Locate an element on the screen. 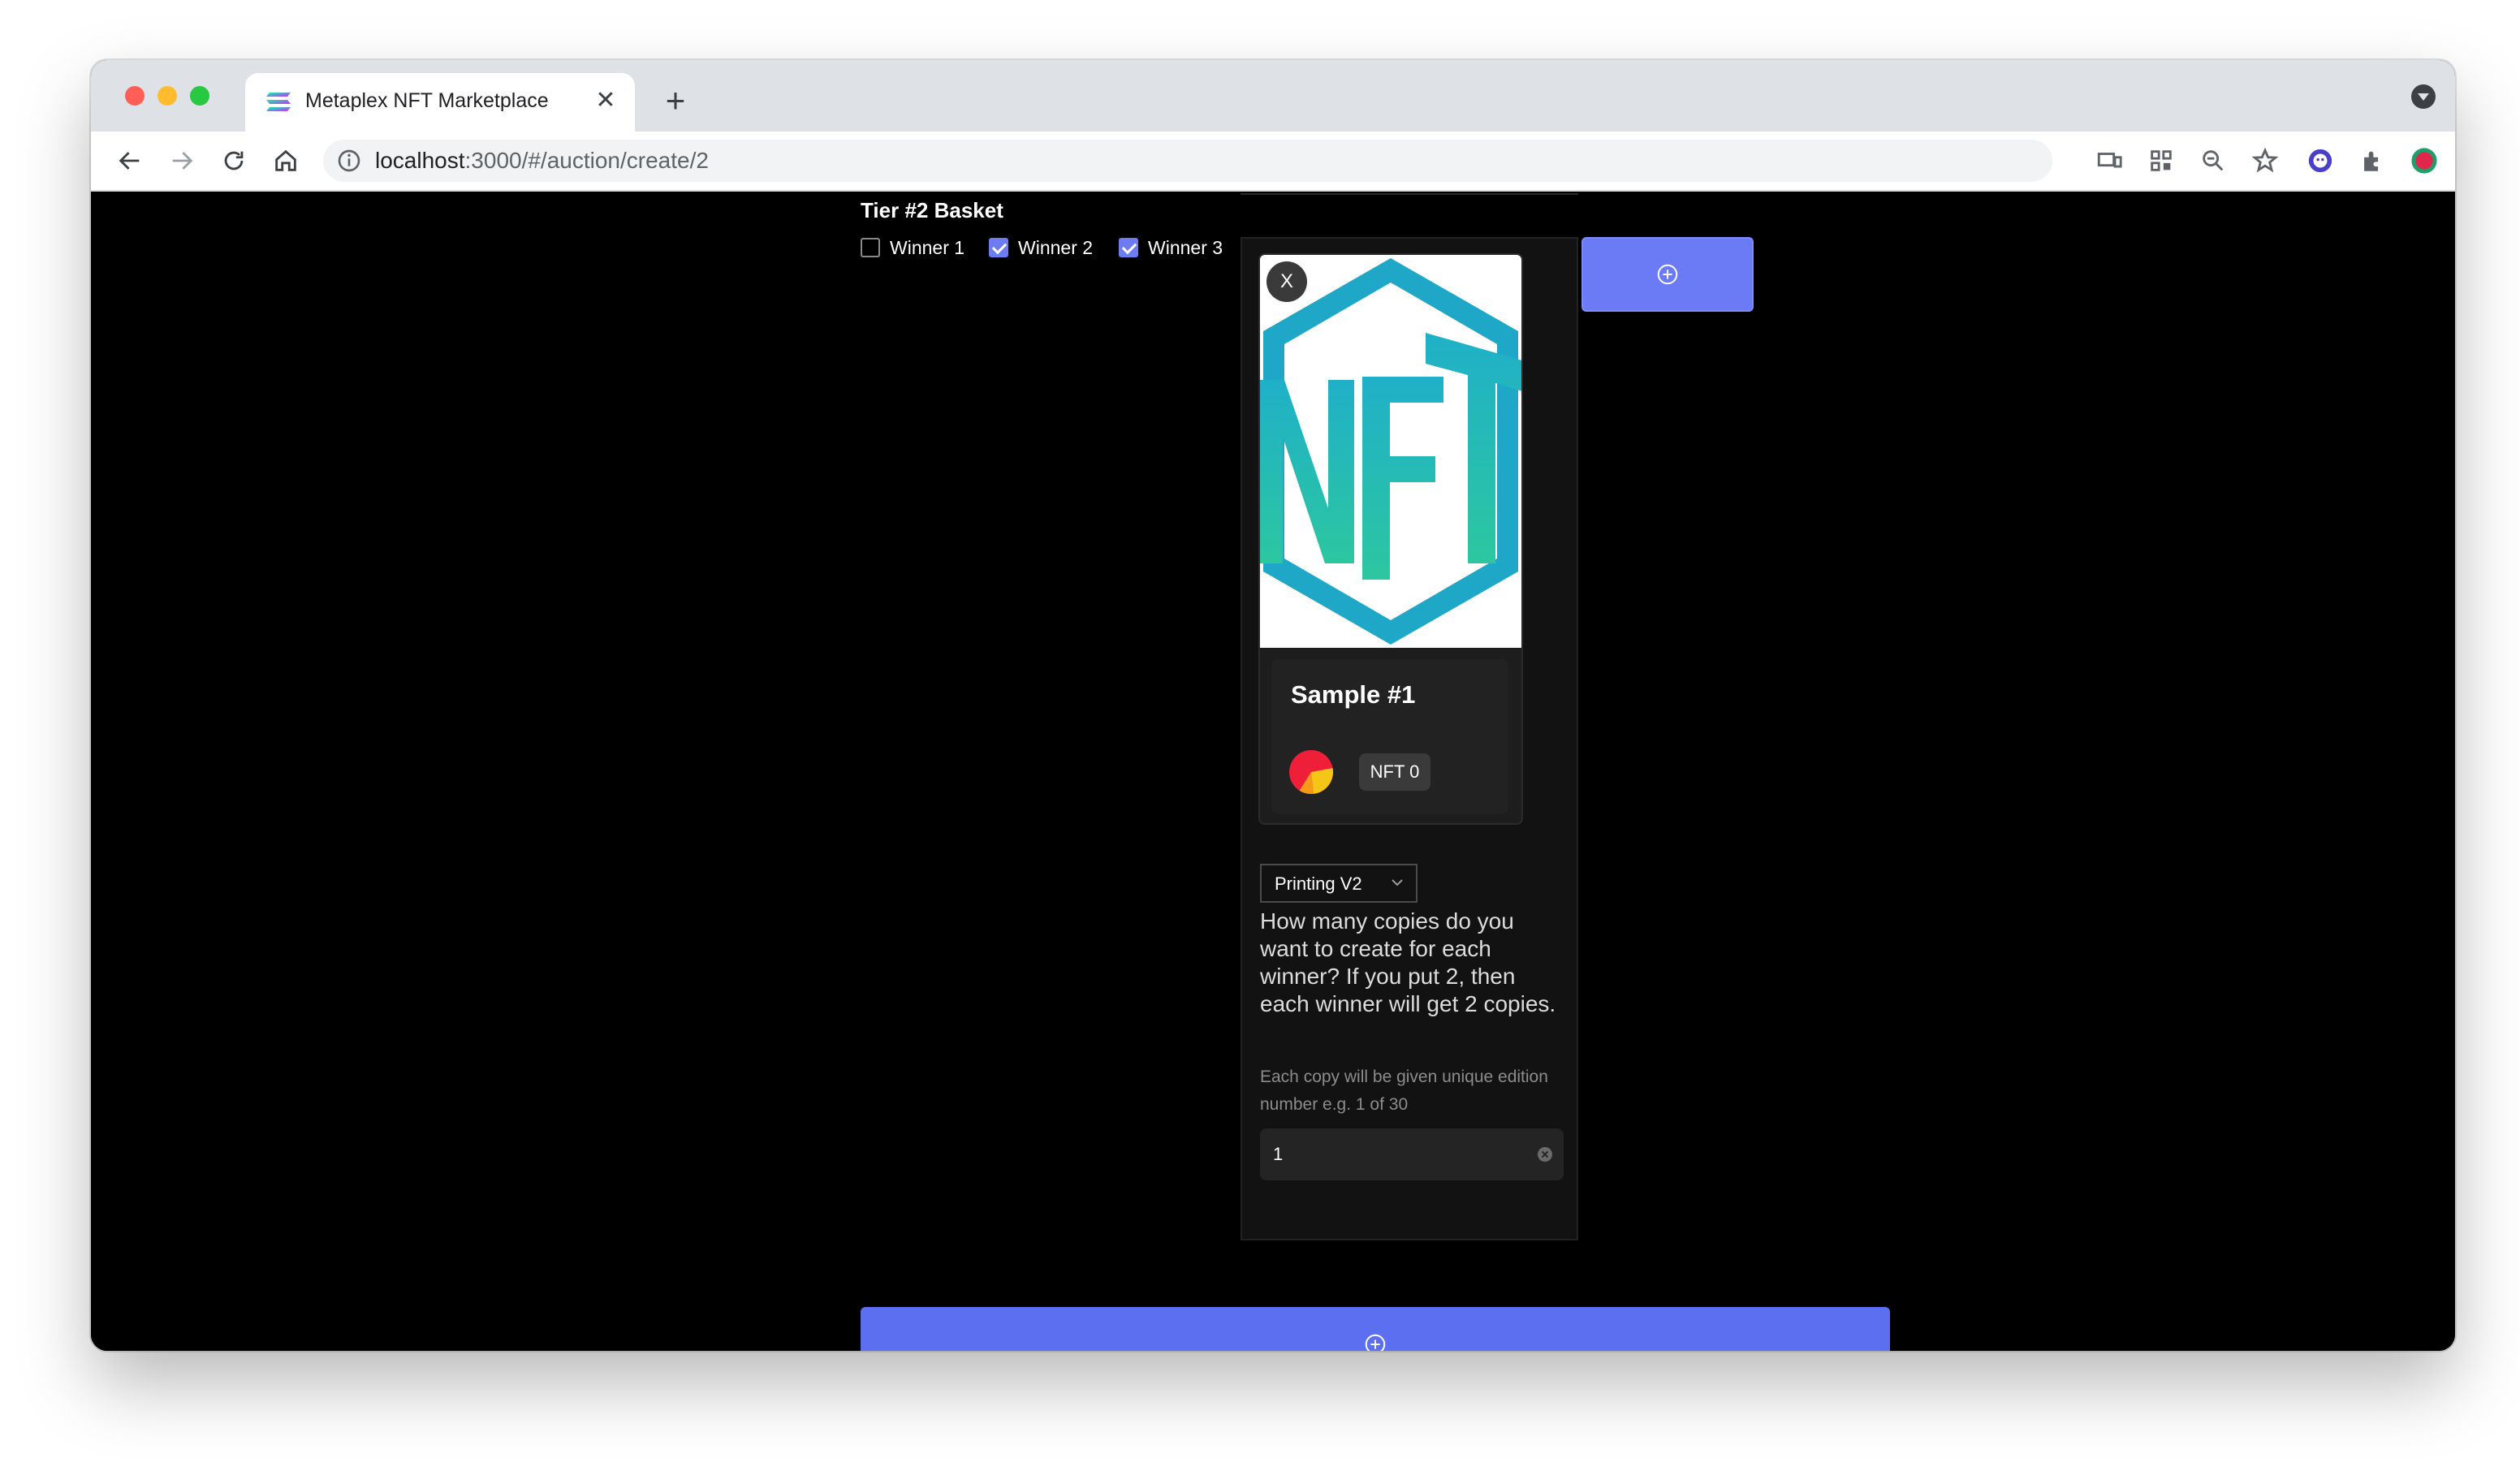  minimize-window-button is located at coordinates (167, 96).